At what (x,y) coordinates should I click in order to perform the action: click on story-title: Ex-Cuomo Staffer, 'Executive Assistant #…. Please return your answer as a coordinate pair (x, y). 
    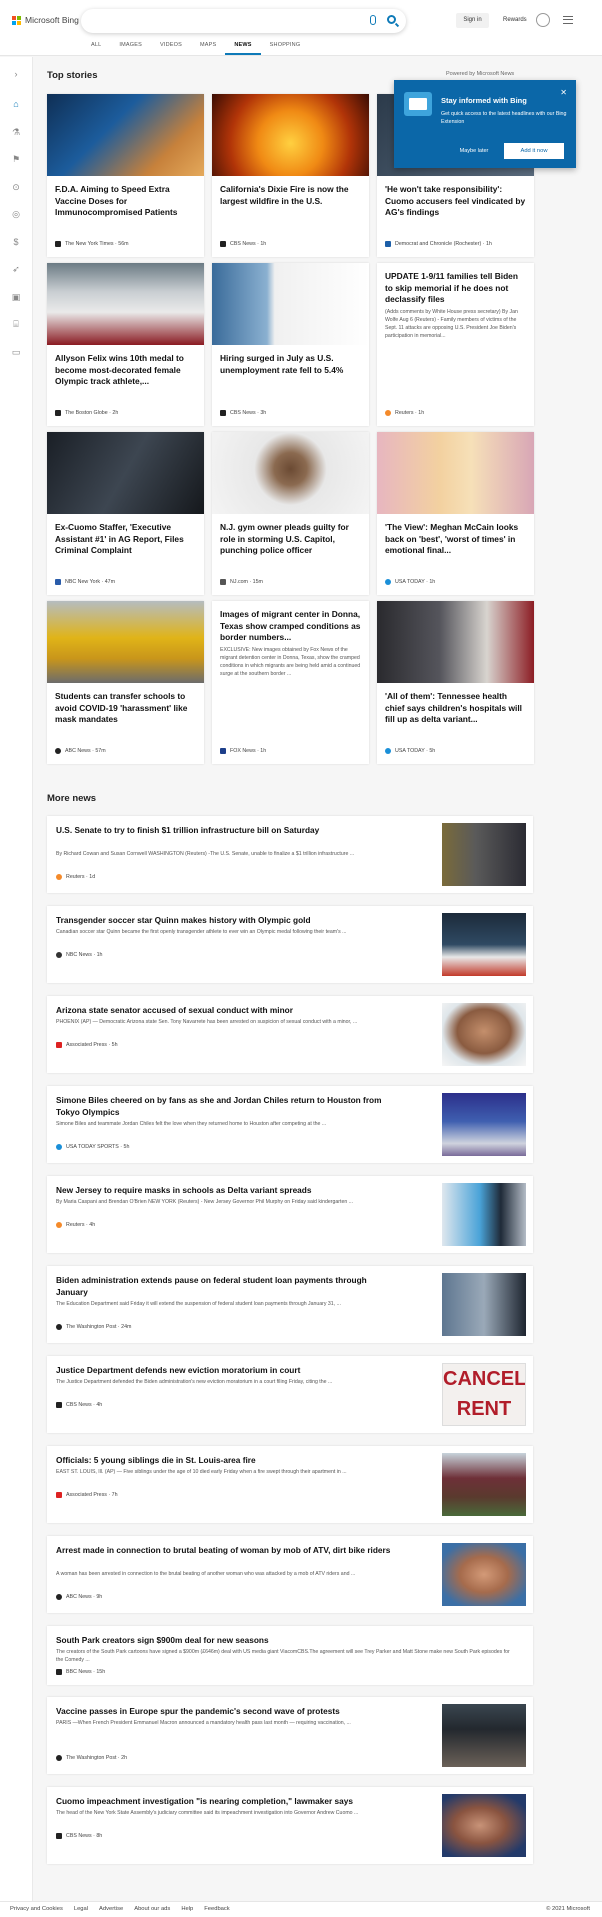
    Looking at the image, I should click on (126, 539).